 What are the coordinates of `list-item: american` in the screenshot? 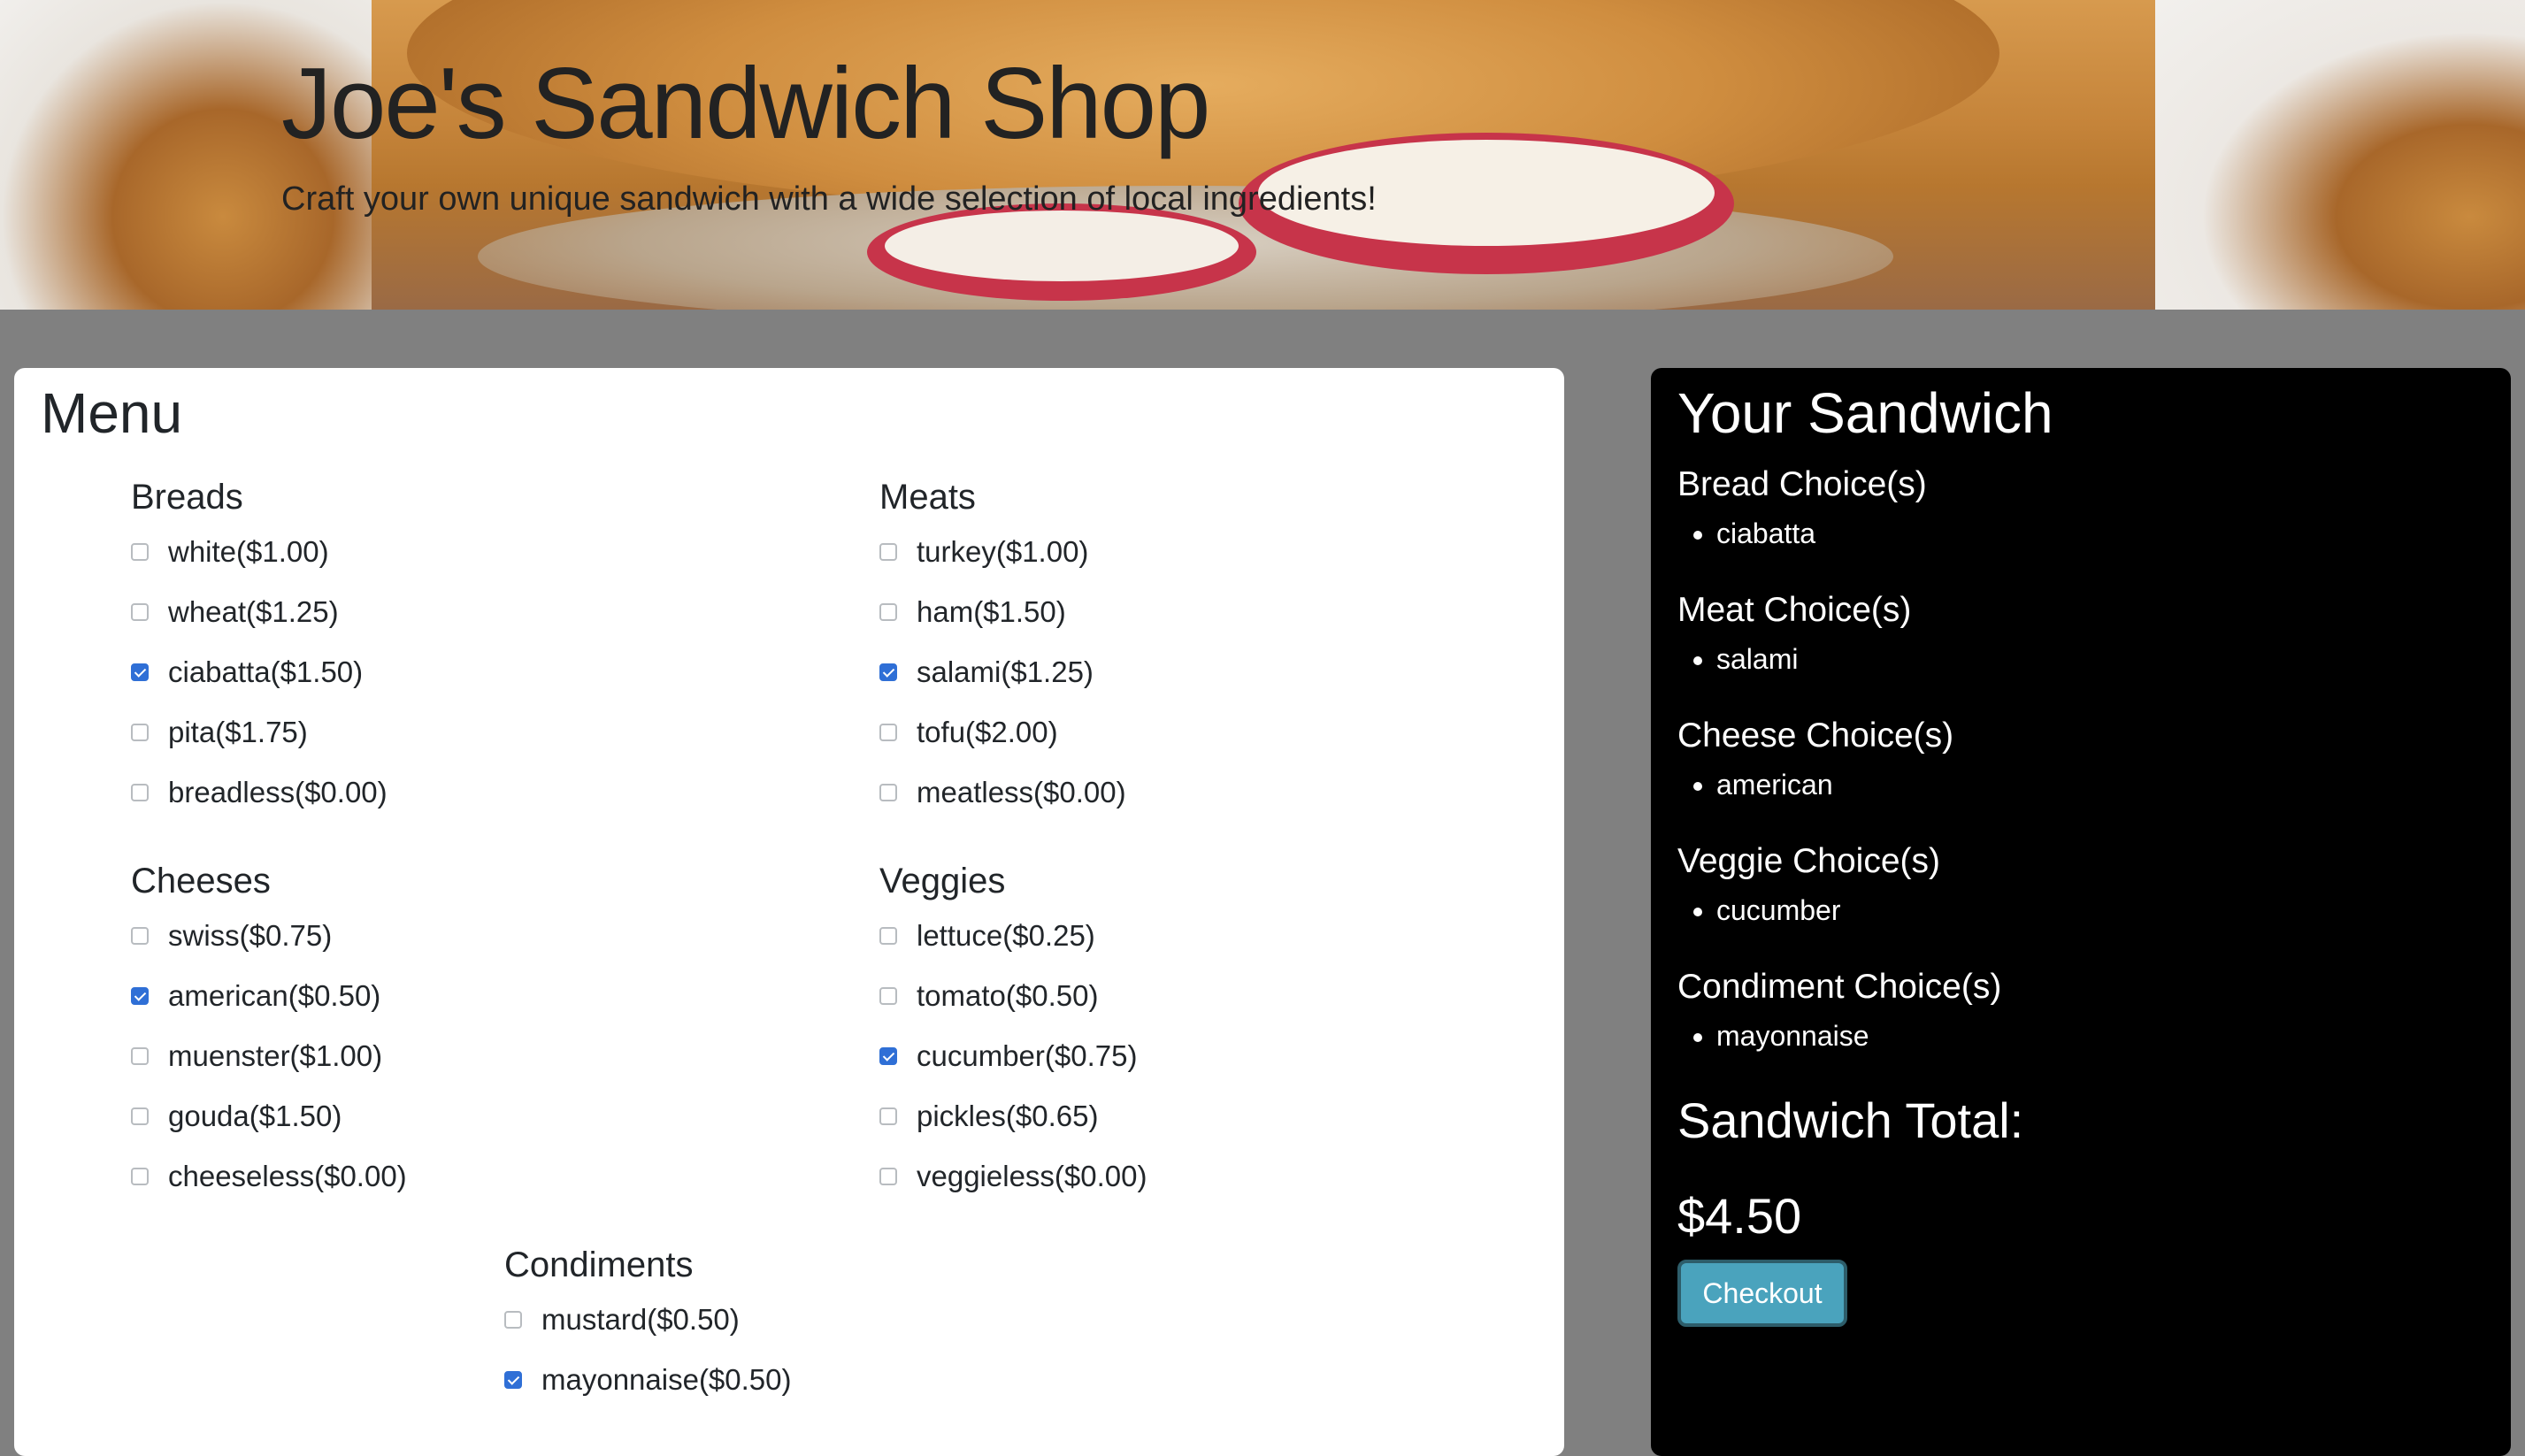 It's located at (1834, 784).